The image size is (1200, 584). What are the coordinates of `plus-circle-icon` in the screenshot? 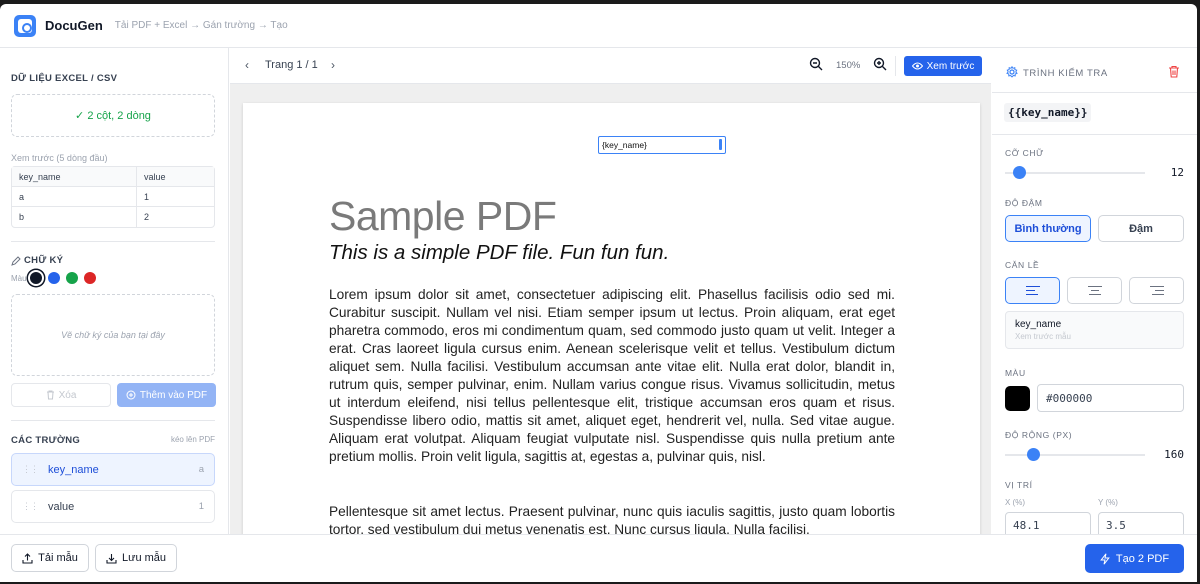 It's located at (131, 395).